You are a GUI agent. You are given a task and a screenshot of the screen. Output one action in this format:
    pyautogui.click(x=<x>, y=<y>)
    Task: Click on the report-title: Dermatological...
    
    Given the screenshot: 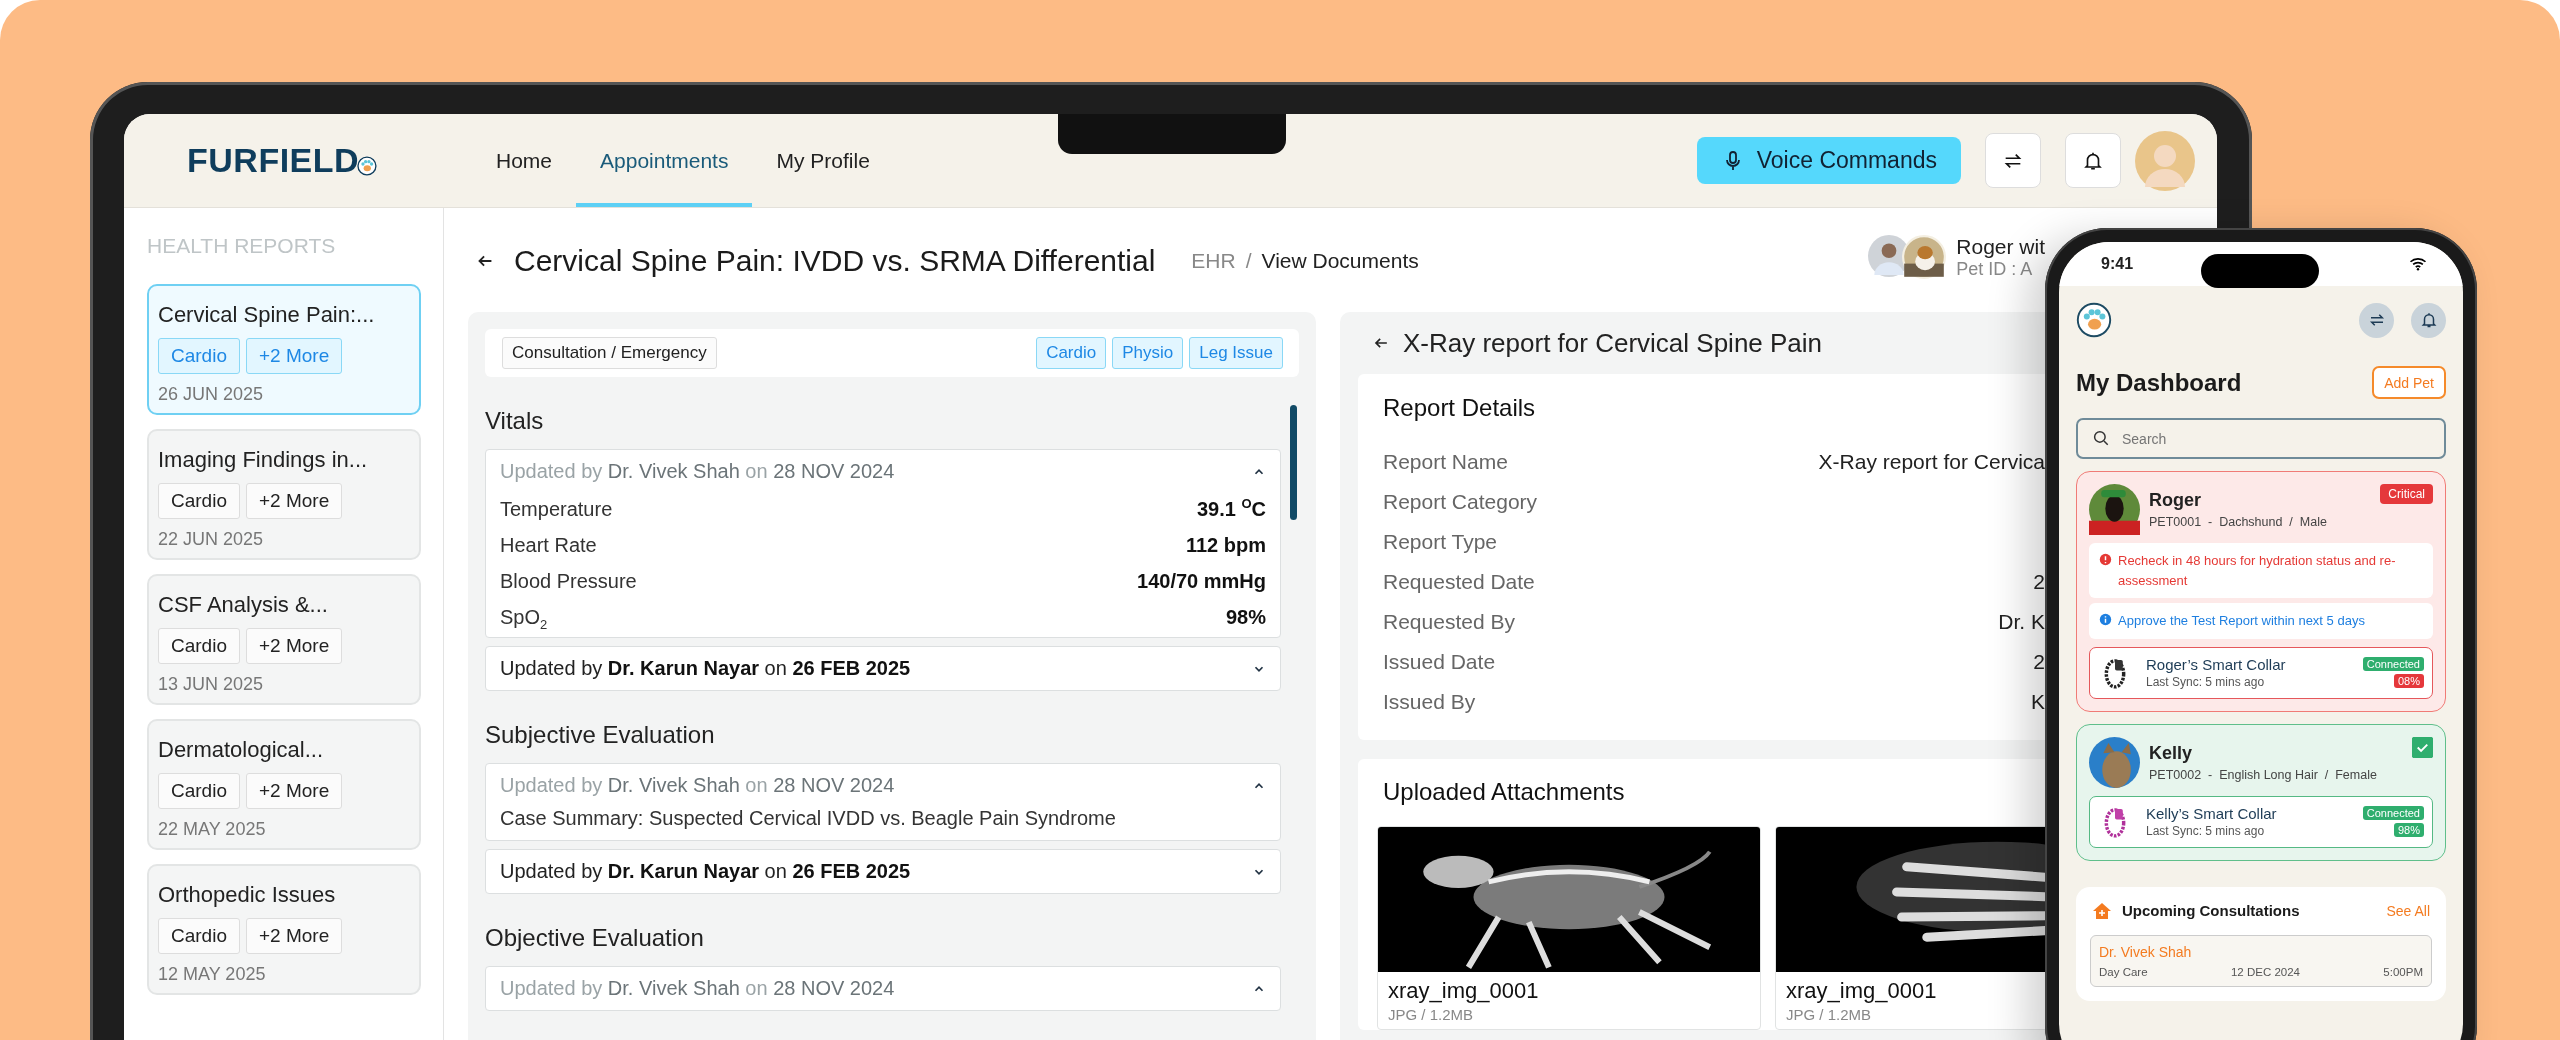 What is the action you would take?
    pyautogui.click(x=241, y=750)
    